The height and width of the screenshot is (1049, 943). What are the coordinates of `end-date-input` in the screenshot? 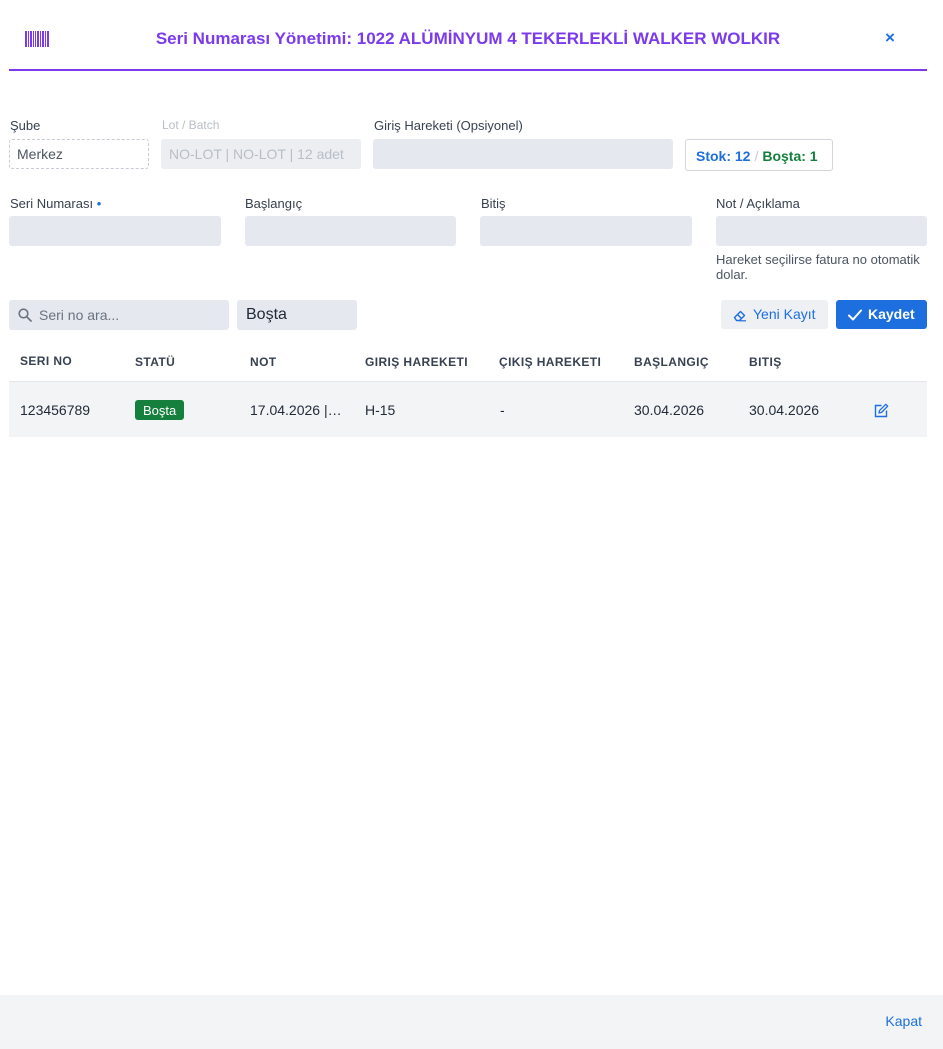 It's located at (586, 231).